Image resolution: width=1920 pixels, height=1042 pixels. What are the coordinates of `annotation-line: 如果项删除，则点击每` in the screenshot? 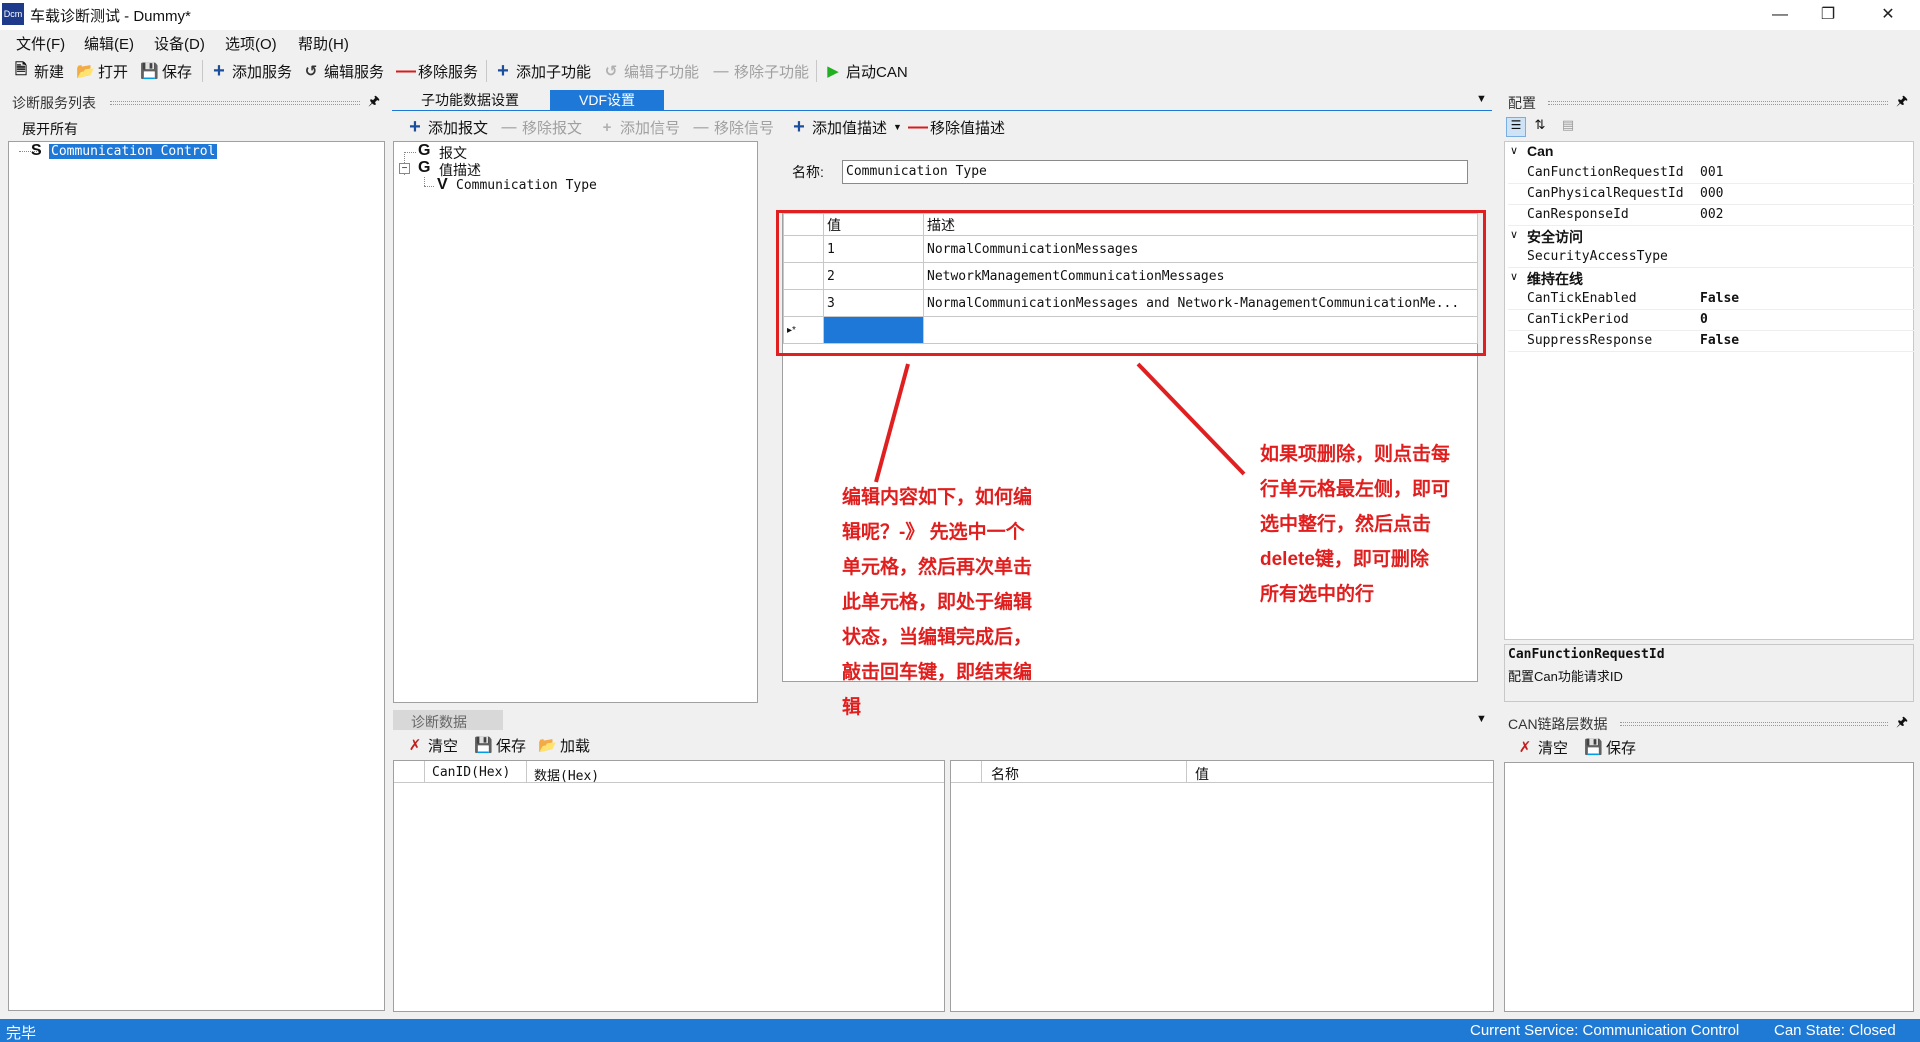 It's located at (1355, 454).